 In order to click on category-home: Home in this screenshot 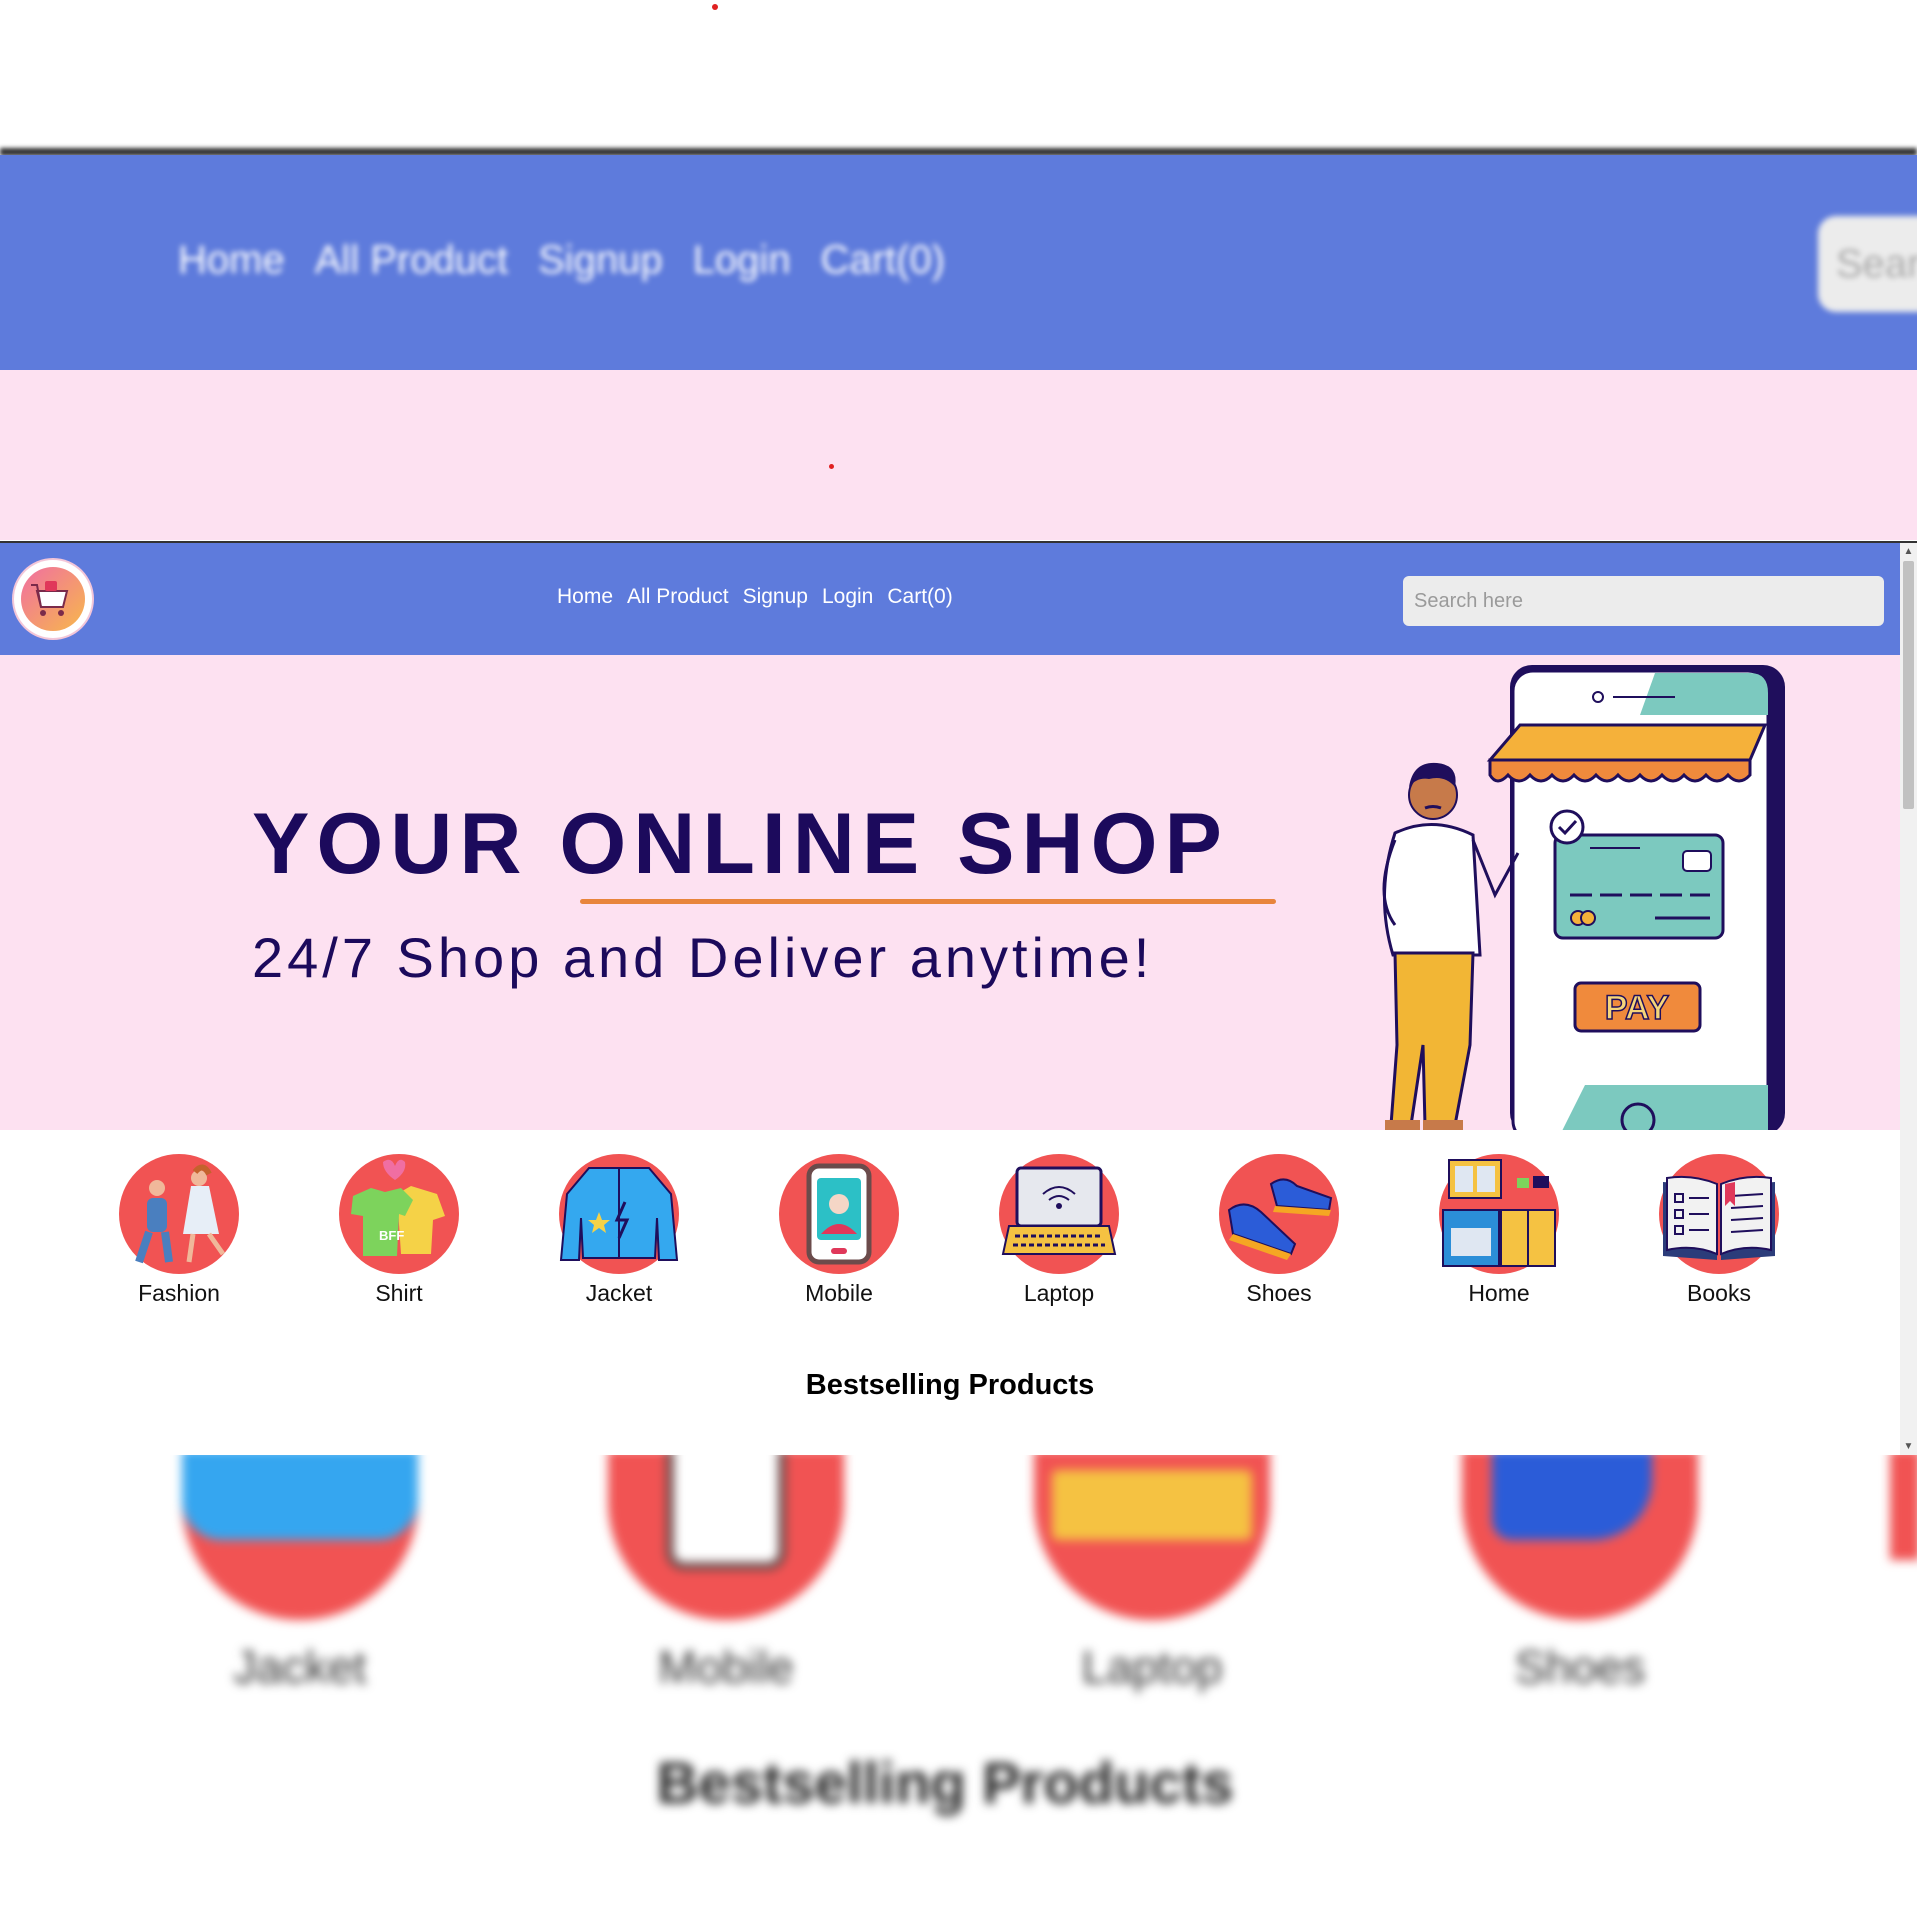, I will do `click(1499, 1230)`.